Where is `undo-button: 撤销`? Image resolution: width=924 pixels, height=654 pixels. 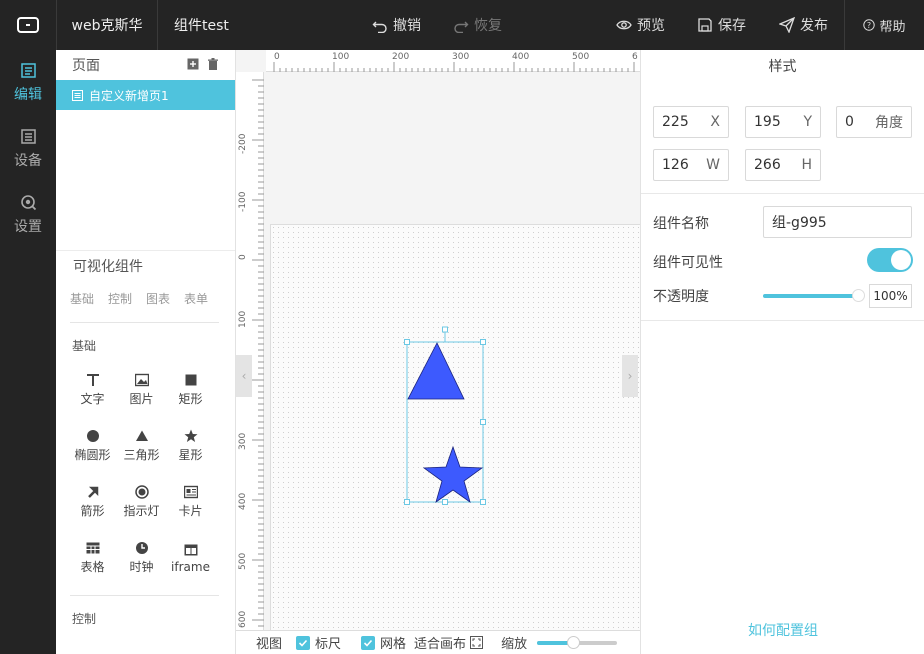
undo-button: 撤销 is located at coordinates (396, 25).